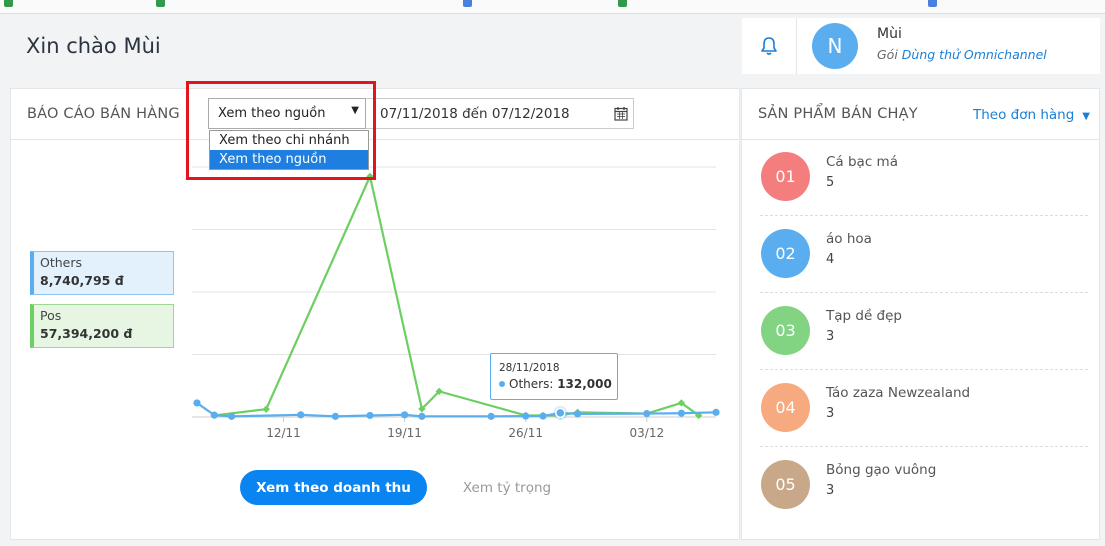 Image resolution: width=1105 pixels, height=546 pixels. I want to click on x-tick-label: 12/11, so click(283, 433).